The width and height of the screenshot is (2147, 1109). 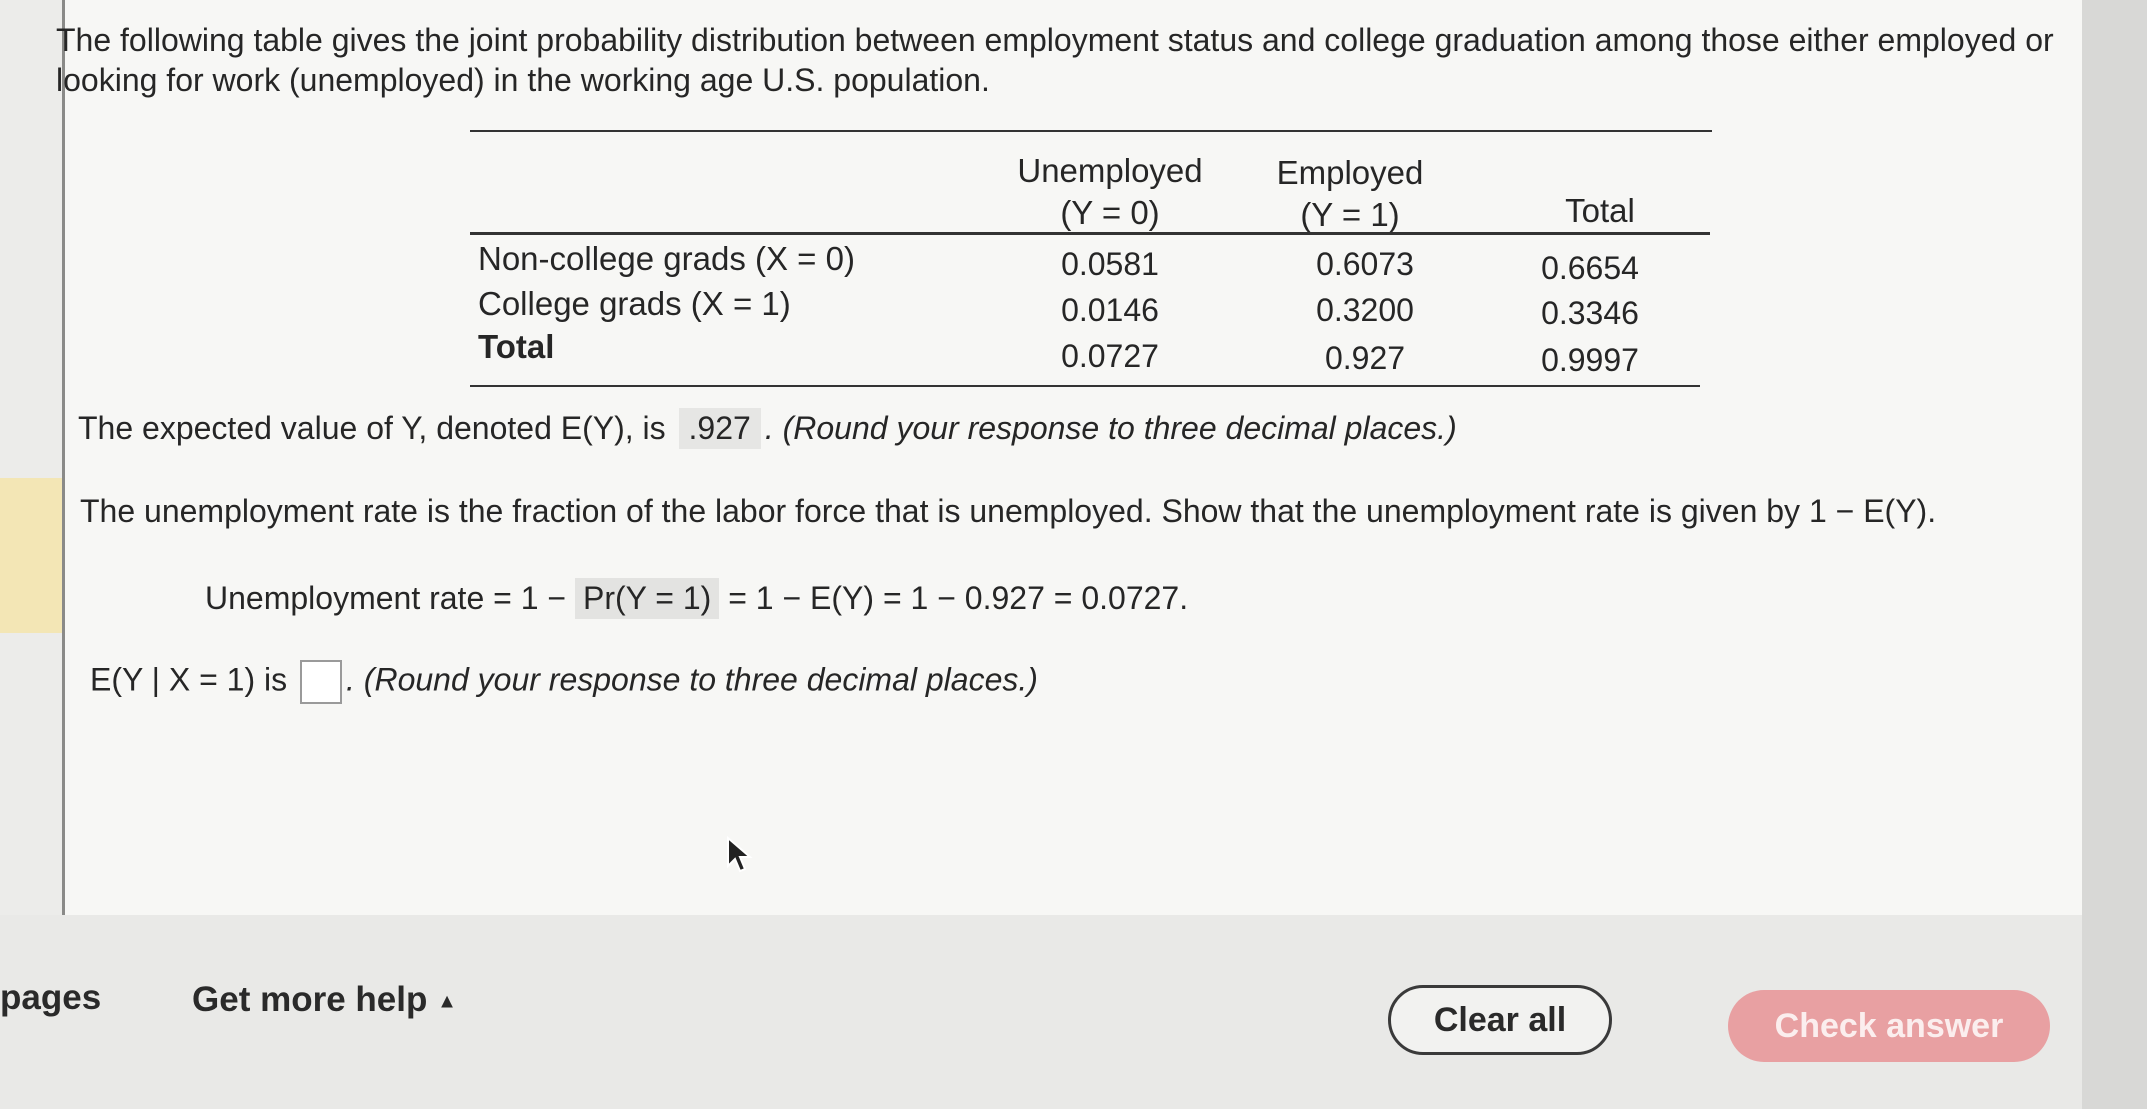 I want to click on check-answer-button: Check answer, so click(x=1889, y=1026).